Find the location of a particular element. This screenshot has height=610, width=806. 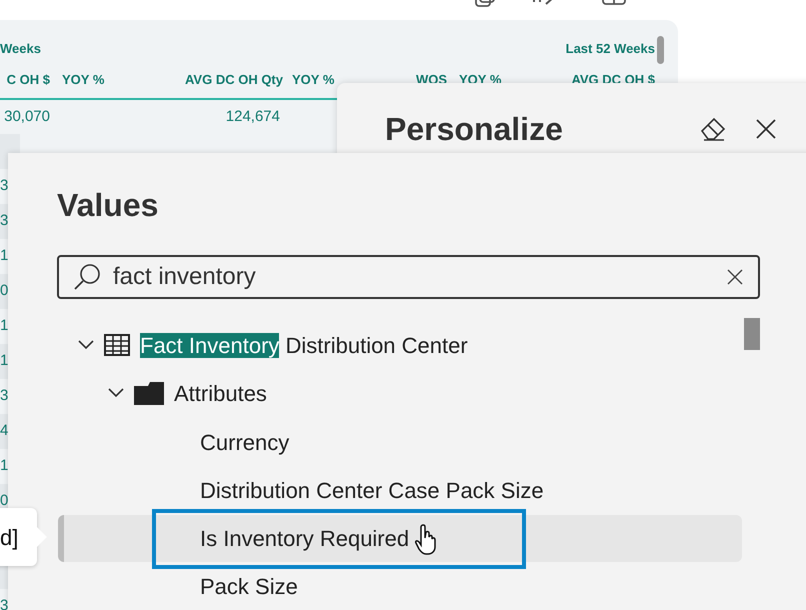

table-cell-text: 4 is located at coordinates (4, 431).